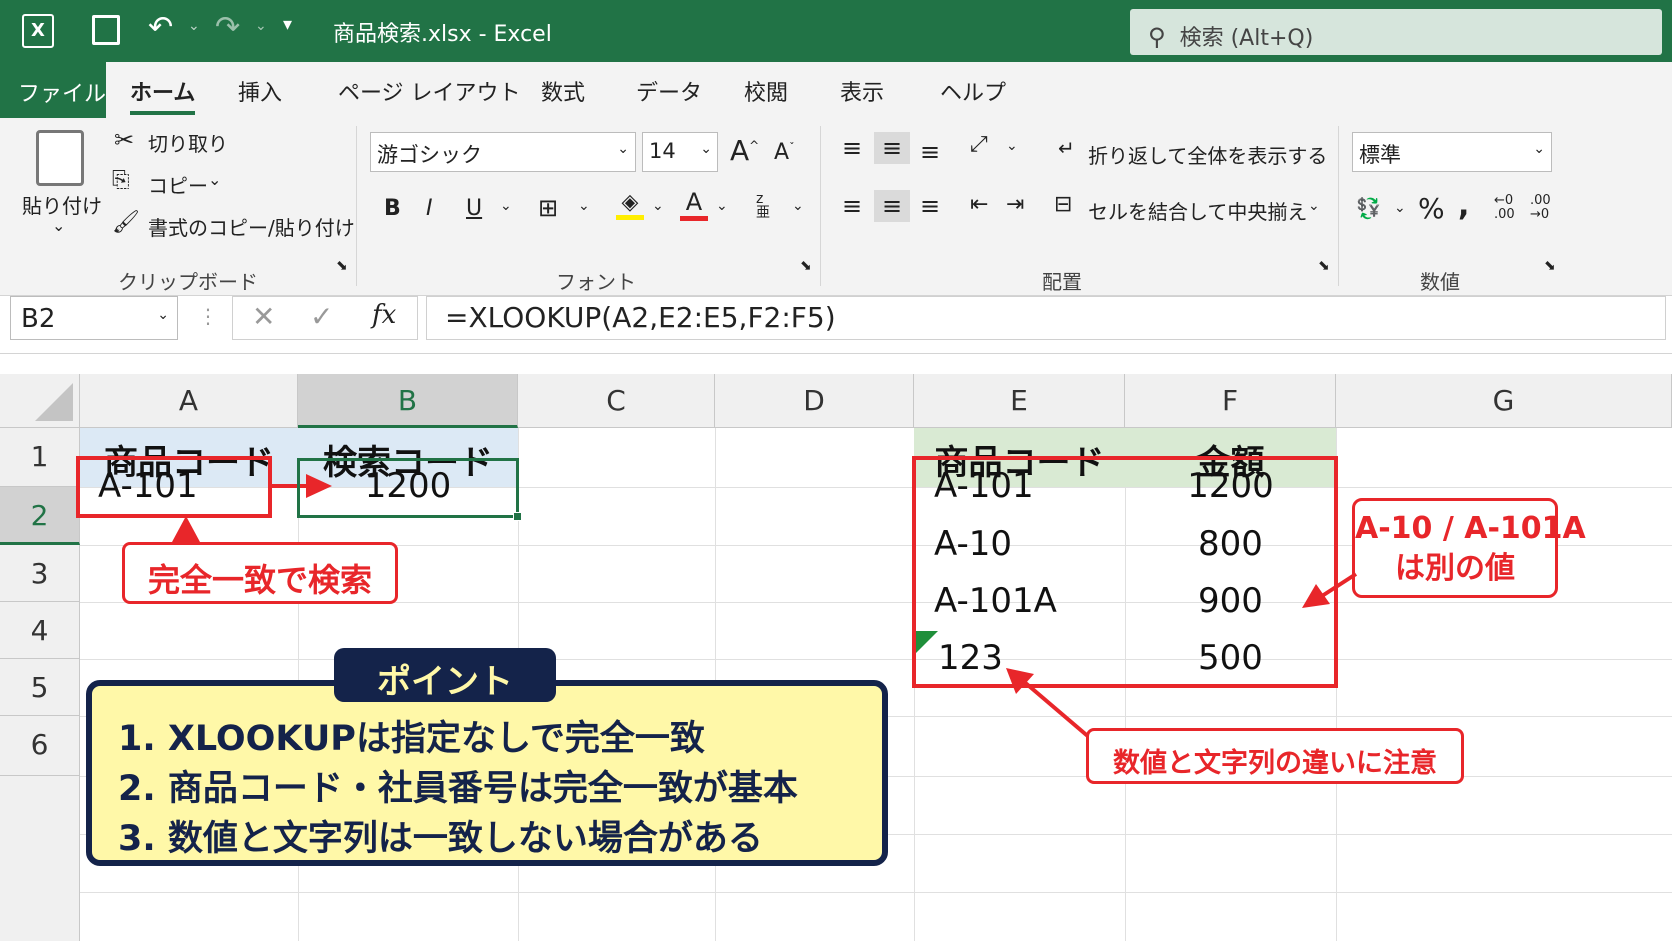 This screenshot has width=1672, height=941. I want to click on more-options-icon: ⋮, so click(208, 316).